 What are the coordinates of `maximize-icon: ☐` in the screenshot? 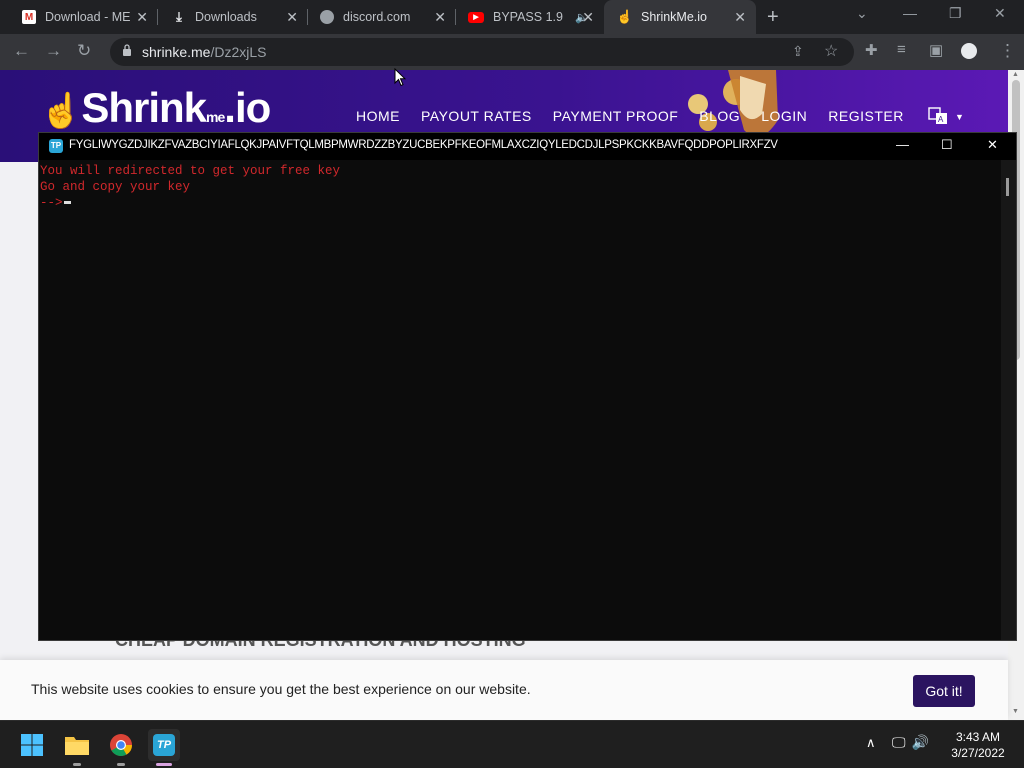 It's located at (947, 145).